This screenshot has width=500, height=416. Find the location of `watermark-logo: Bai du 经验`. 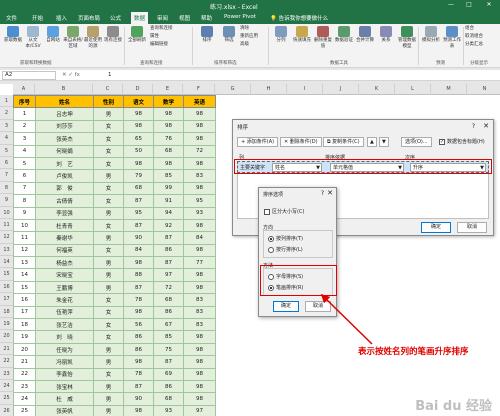

watermark-logo: Bai du 经验 is located at coordinates (453, 406).